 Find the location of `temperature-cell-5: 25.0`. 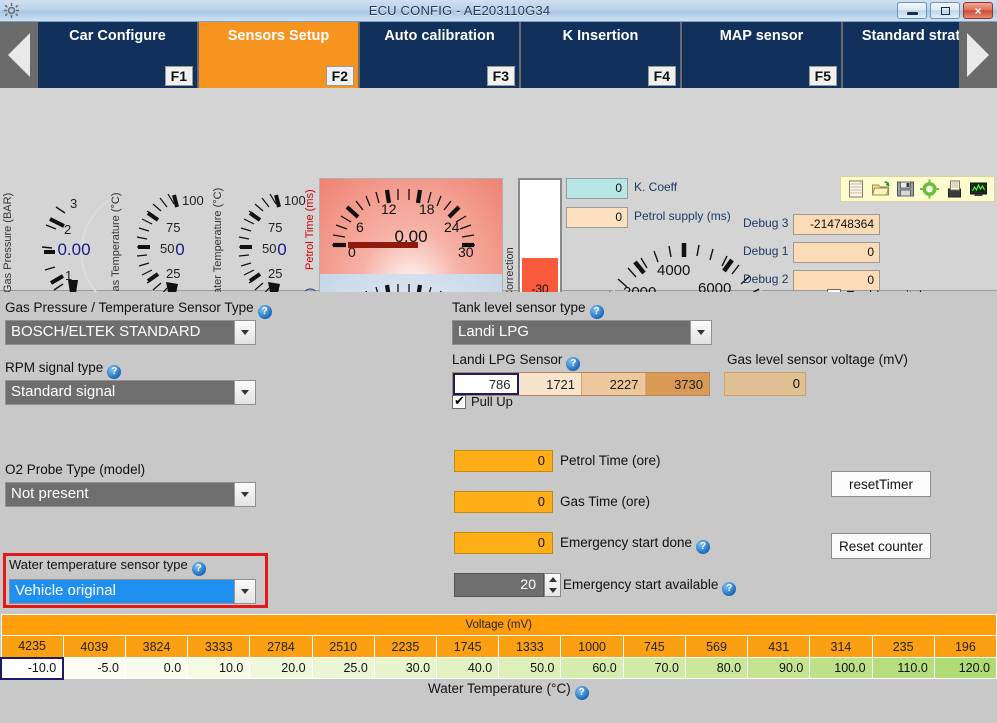

temperature-cell-5: 25.0 is located at coordinates (343, 668).